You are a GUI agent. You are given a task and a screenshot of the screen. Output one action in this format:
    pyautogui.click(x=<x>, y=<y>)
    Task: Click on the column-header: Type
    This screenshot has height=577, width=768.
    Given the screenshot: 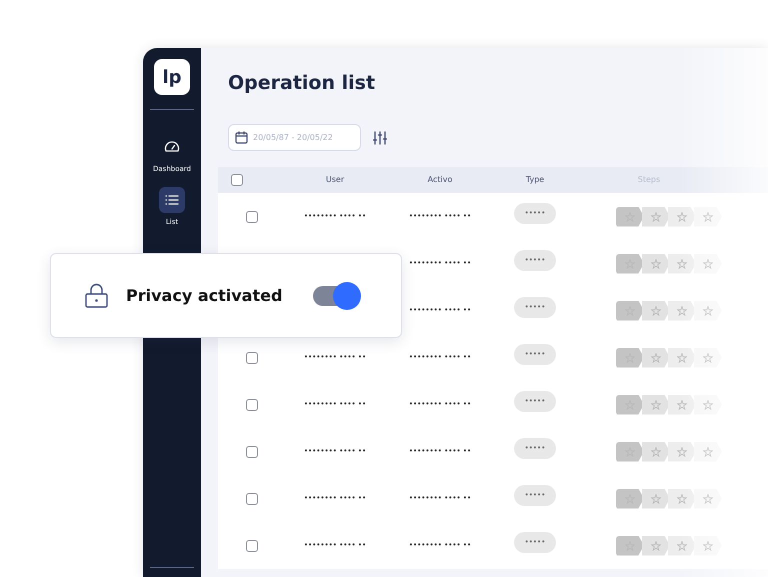 What is the action you would take?
    pyautogui.click(x=535, y=179)
    